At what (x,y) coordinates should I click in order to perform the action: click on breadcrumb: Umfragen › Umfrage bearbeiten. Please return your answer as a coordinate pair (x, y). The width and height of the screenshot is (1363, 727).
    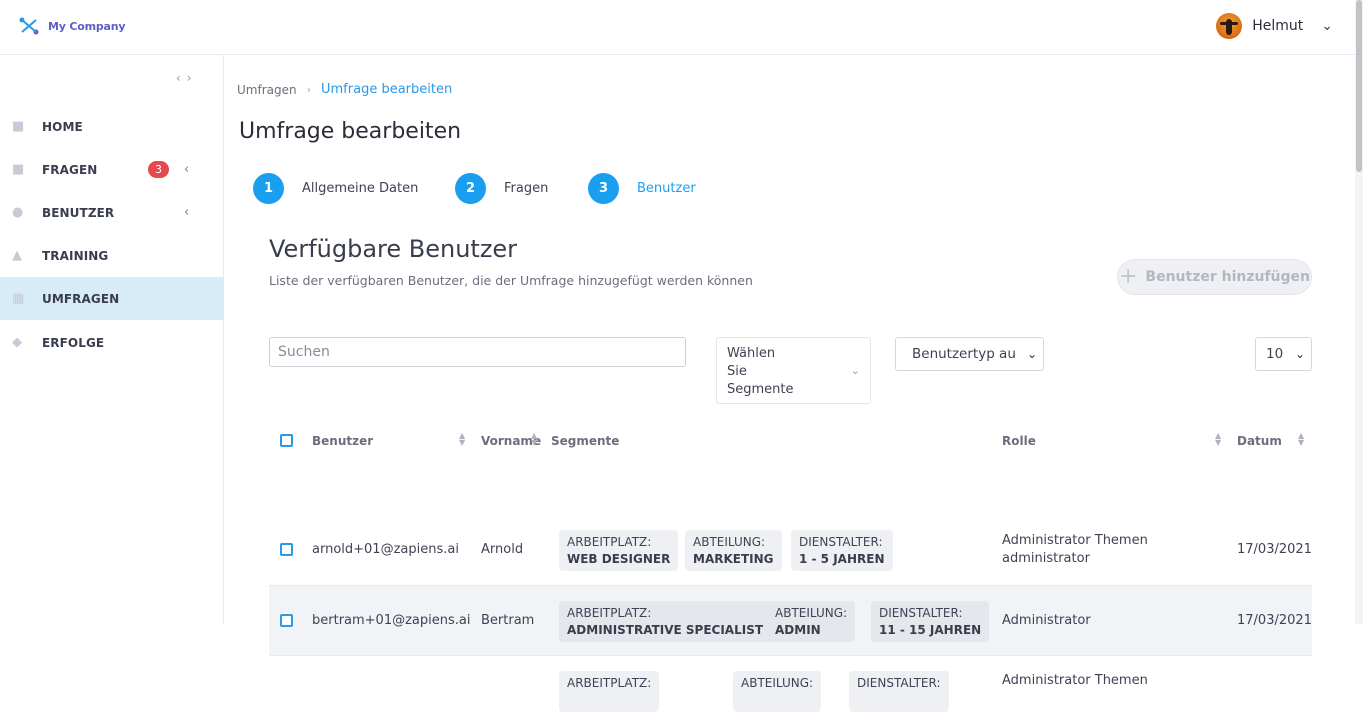
    Looking at the image, I should click on (344, 89).